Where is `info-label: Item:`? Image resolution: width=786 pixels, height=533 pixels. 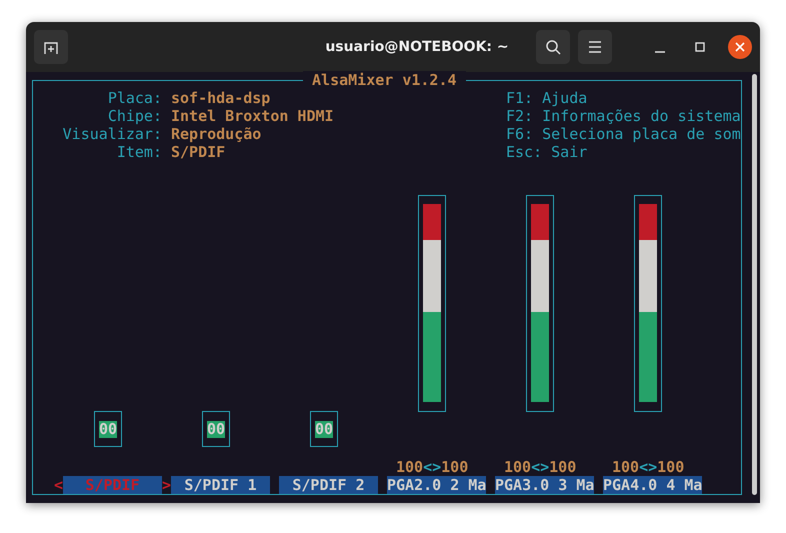
info-label: Item: is located at coordinates (139, 152).